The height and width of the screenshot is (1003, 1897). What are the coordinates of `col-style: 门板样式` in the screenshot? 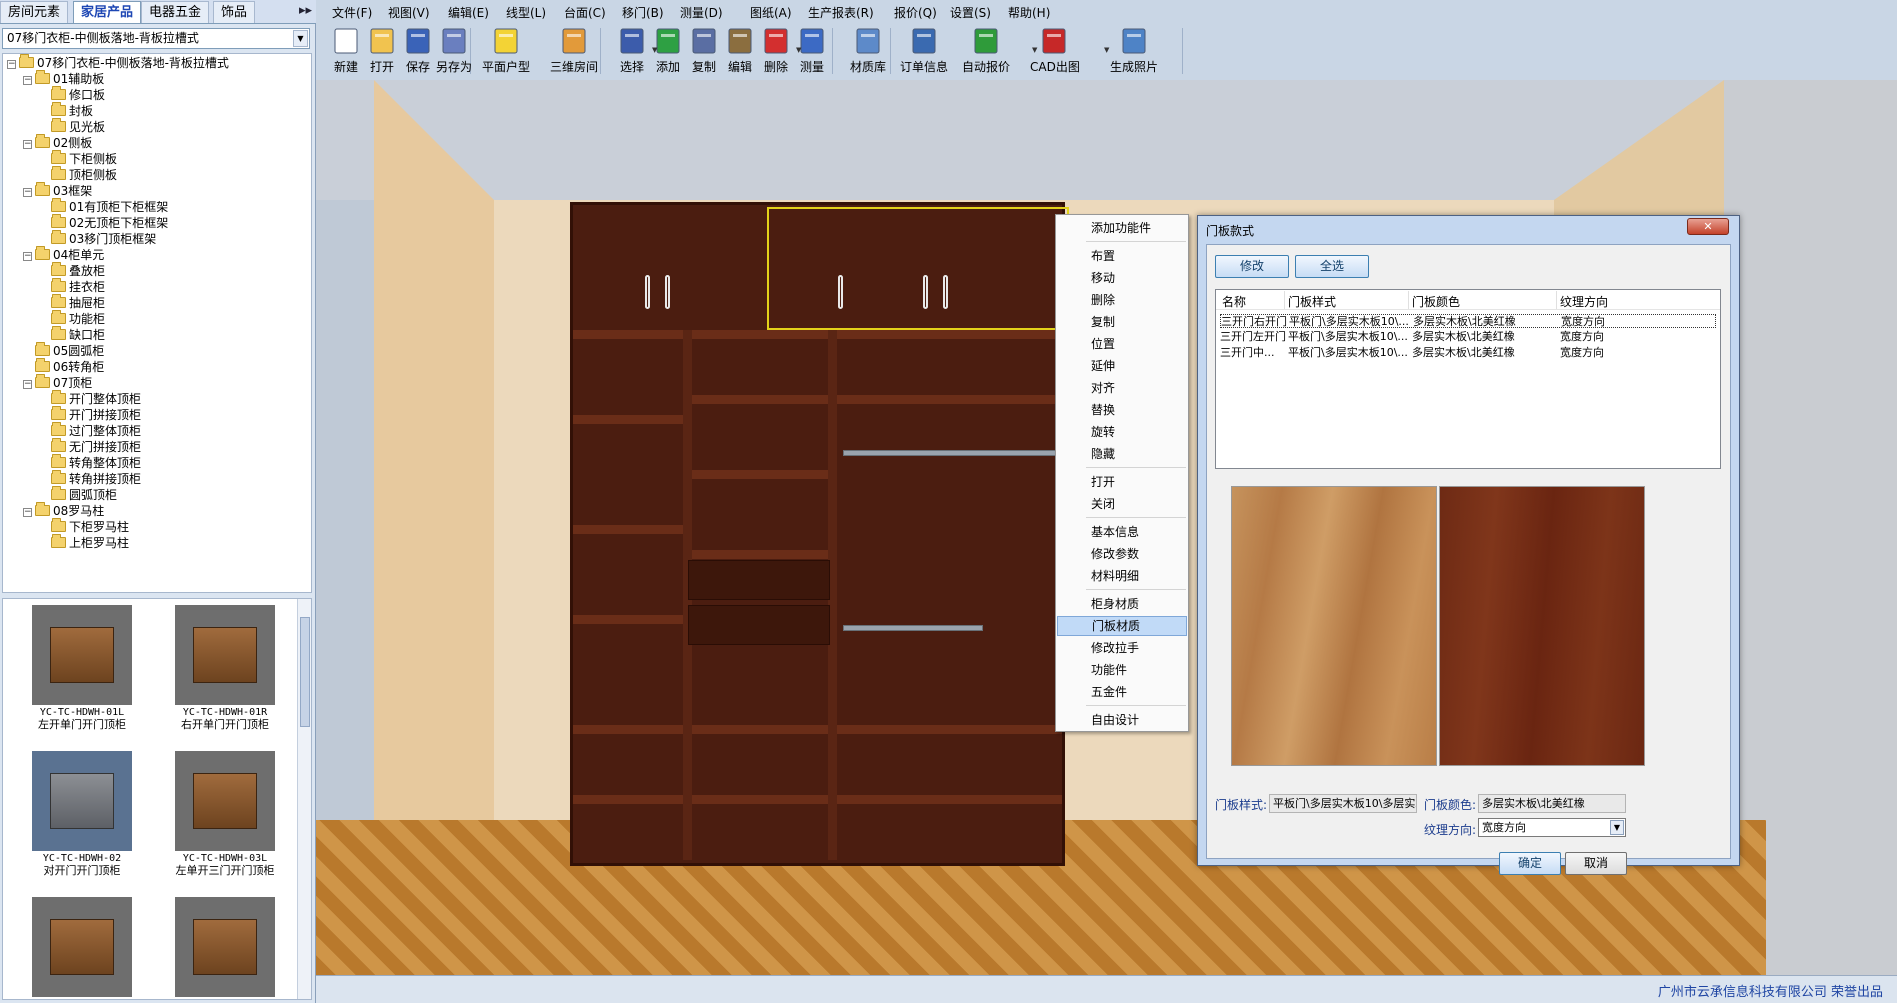 It's located at (1312, 301).